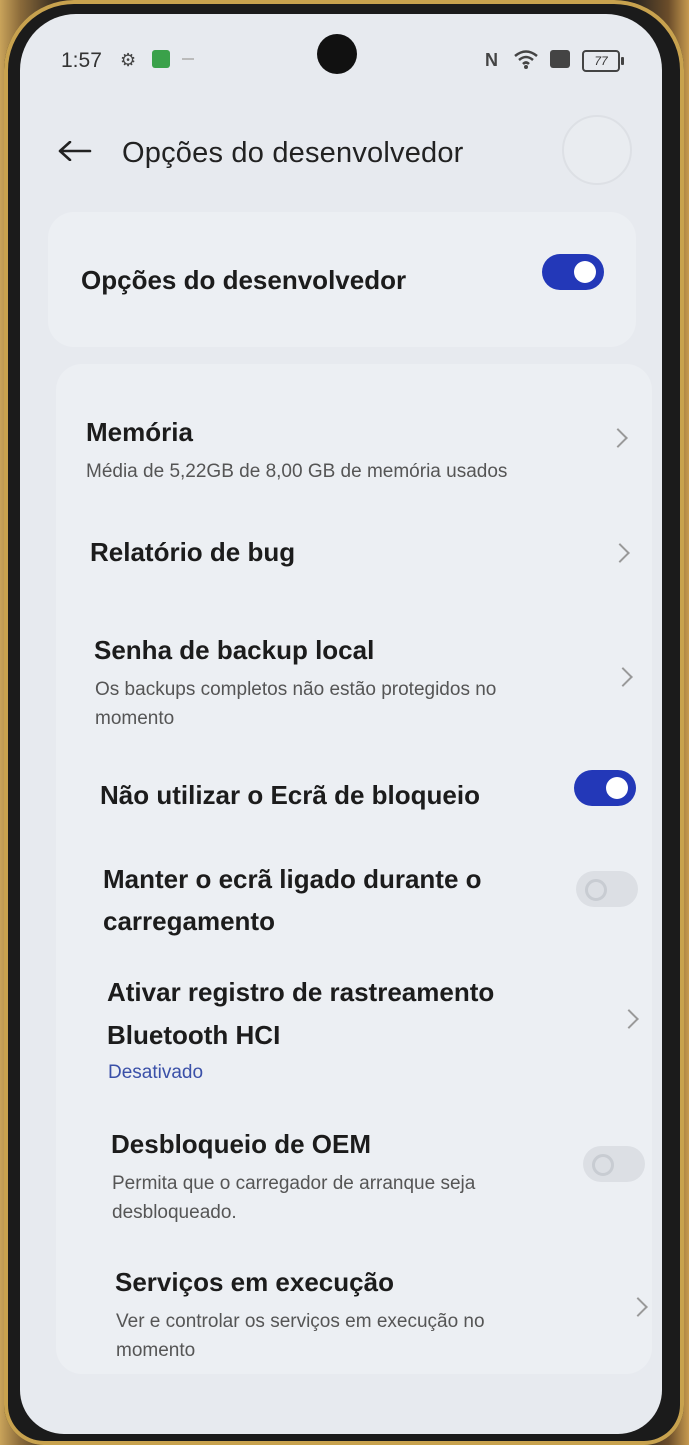 The width and height of the screenshot is (689, 1445). Describe the element at coordinates (254, 1282) in the screenshot. I see `setting-running-services-title: Serviços em execução` at that location.